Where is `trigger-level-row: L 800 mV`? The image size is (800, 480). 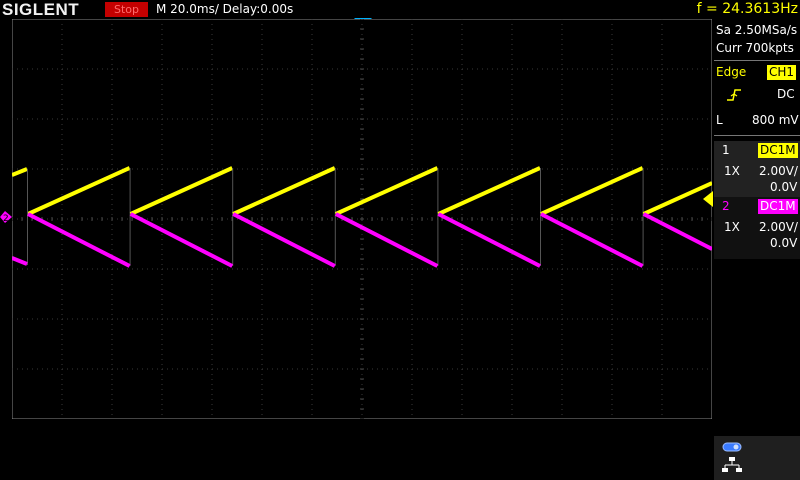
trigger-level-row: L 800 mV is located at coordinates (757, 122).